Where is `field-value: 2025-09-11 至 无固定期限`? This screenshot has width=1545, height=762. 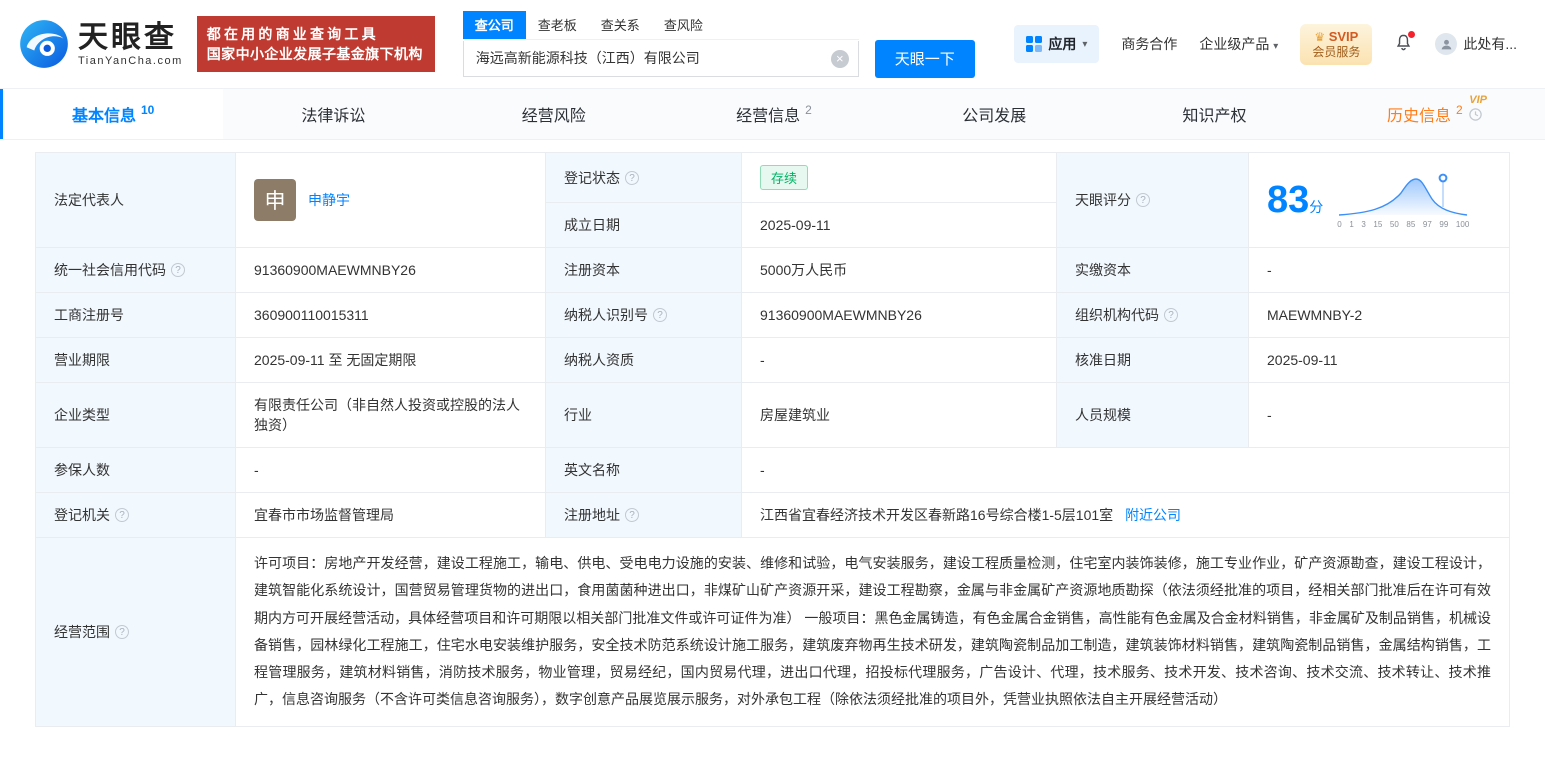 field-value: 2025-09-11 至 无固定期限 is located at coordinates (335, 360).